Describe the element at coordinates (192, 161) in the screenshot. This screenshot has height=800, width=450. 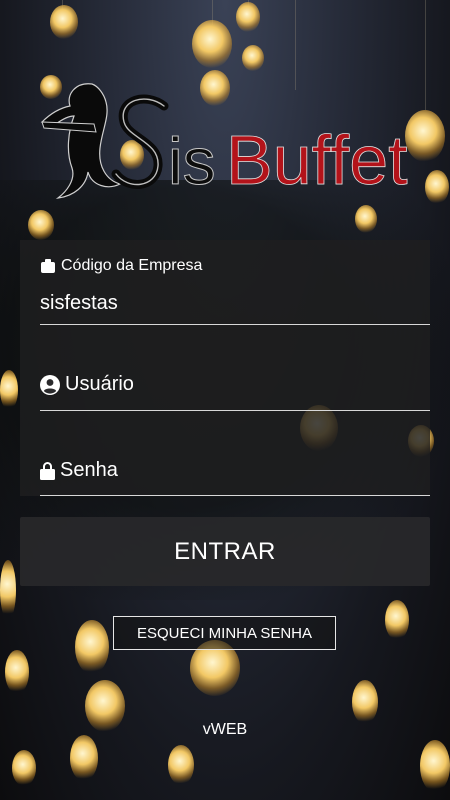
I see `svg-text: is` at that location.